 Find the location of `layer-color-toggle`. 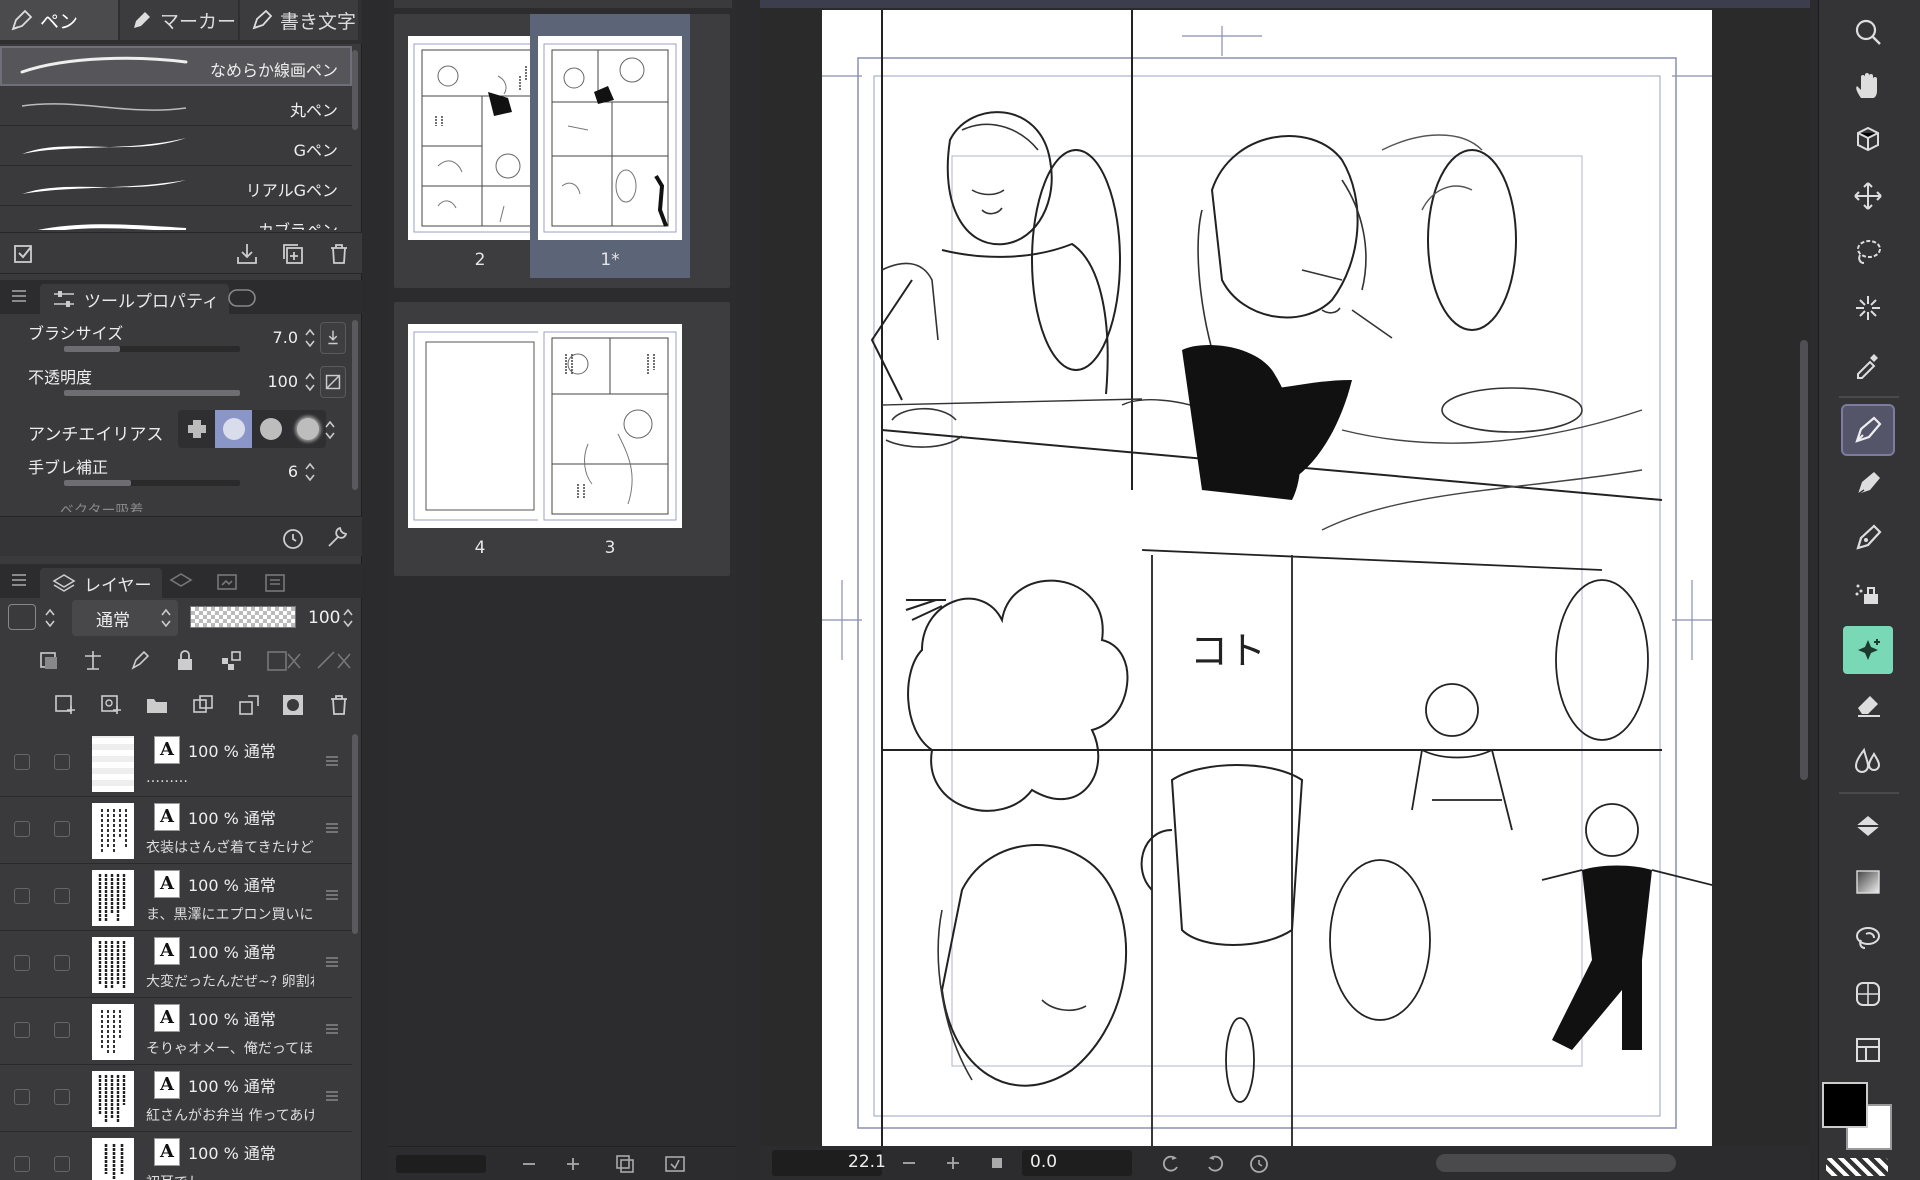

layer-color-toggle is located at coordinates (22, 617).